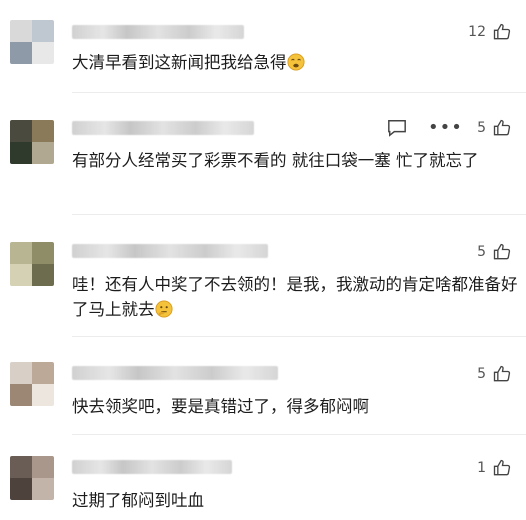 The height and width of the screenshot is (520, 526). I want to click on comment-text: 大清早看到这新闻把我给急得, so click(295, 62).